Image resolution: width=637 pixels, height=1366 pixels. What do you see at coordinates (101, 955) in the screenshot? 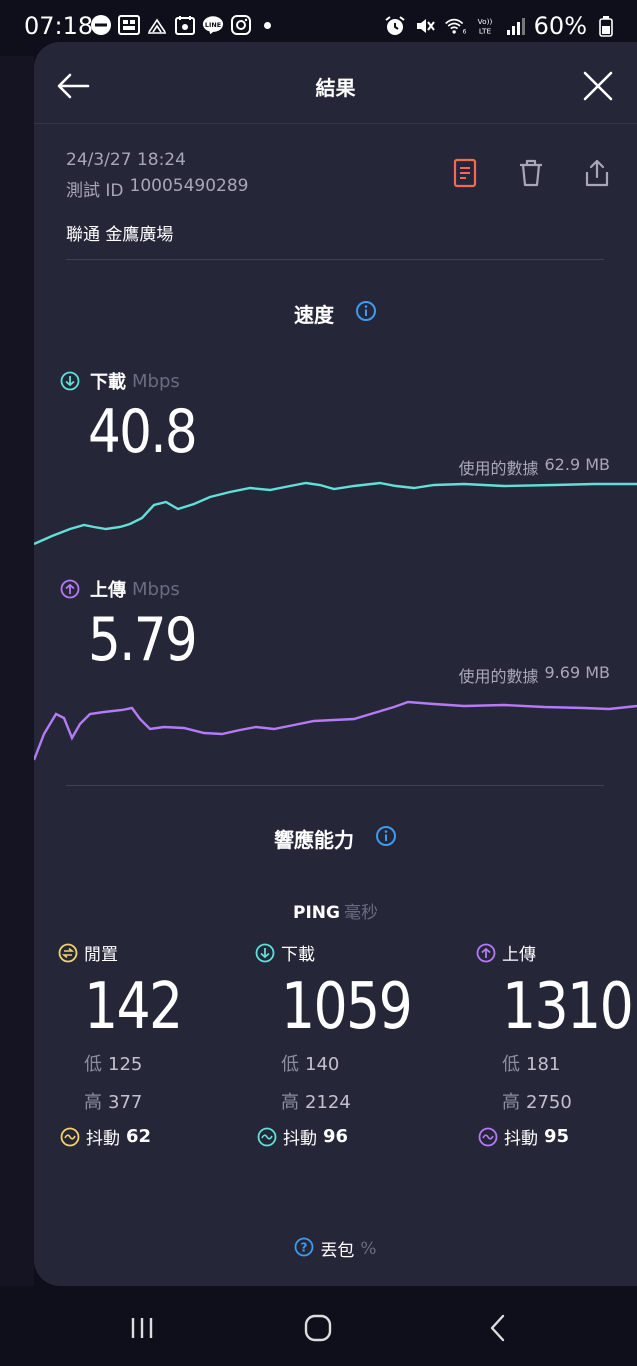
I see `ping-idle-label: 閒置` at bounding box center [101, 955].